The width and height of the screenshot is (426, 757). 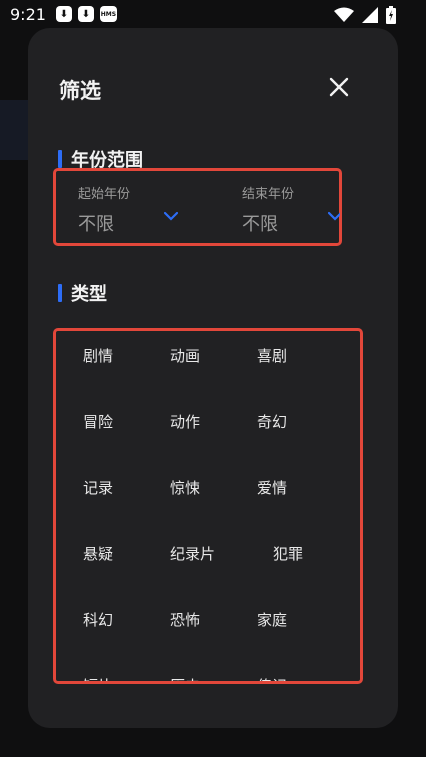 I want to click on close-button, so click(x=339, y=87).